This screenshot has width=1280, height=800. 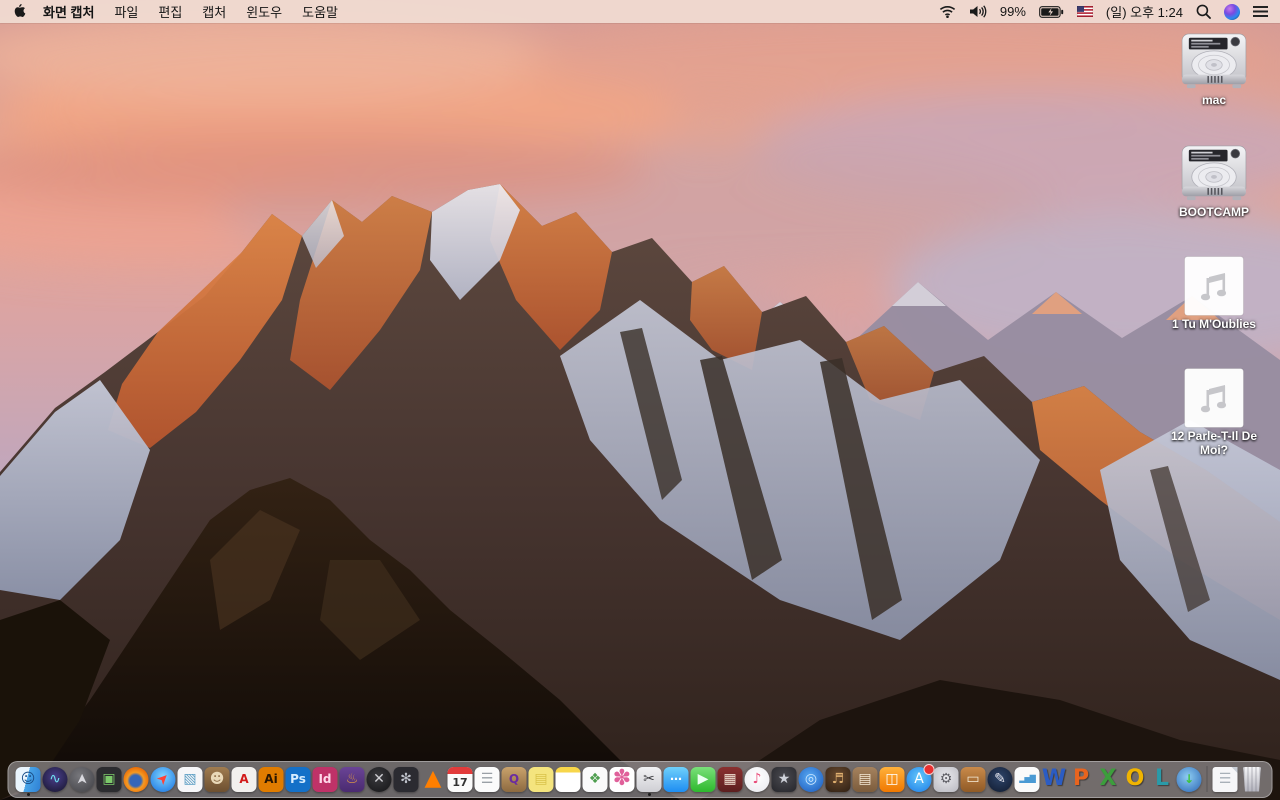 I want to click on dock-item-calendar: 17, so click(x=460, y=779).